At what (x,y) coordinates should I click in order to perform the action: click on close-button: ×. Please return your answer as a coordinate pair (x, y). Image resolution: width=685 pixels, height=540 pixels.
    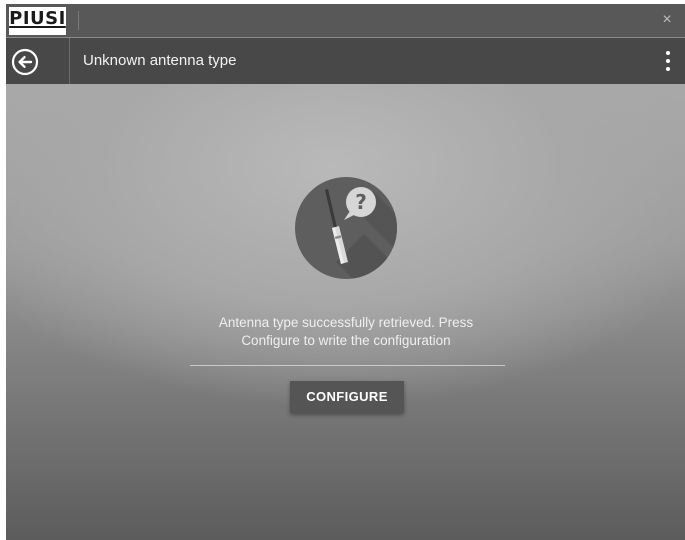
    Looking at the image, I should click on (667, 20).